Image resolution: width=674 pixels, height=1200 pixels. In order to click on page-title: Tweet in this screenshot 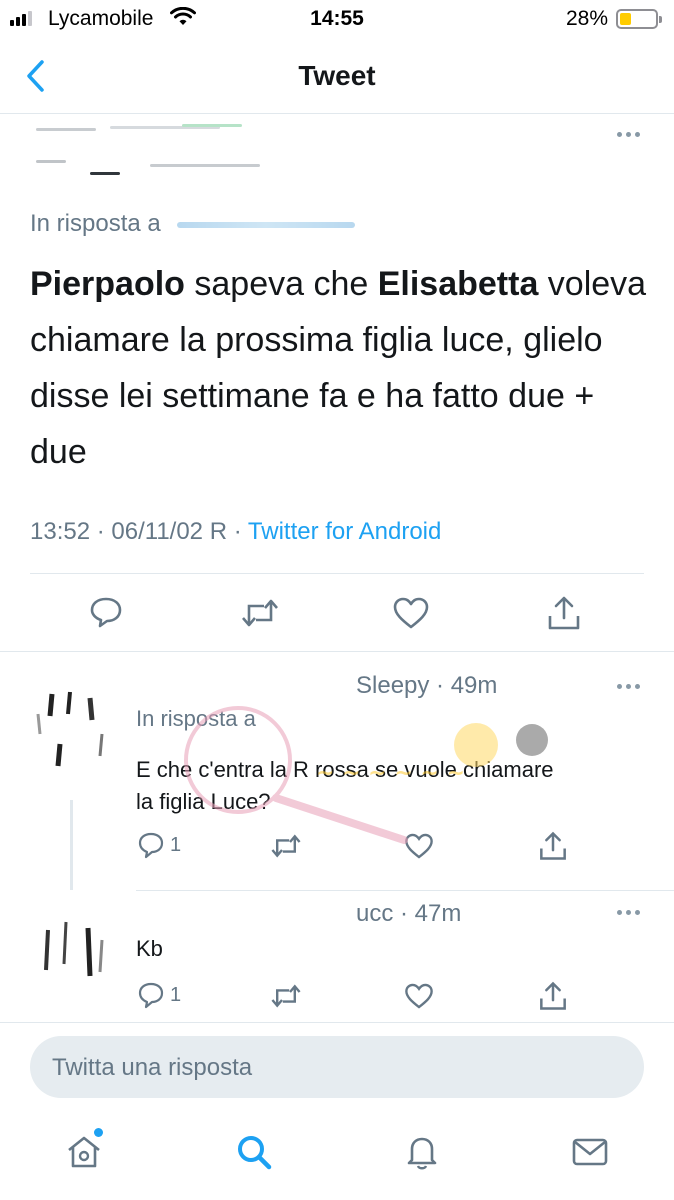, I will do `click(337, 75)`.